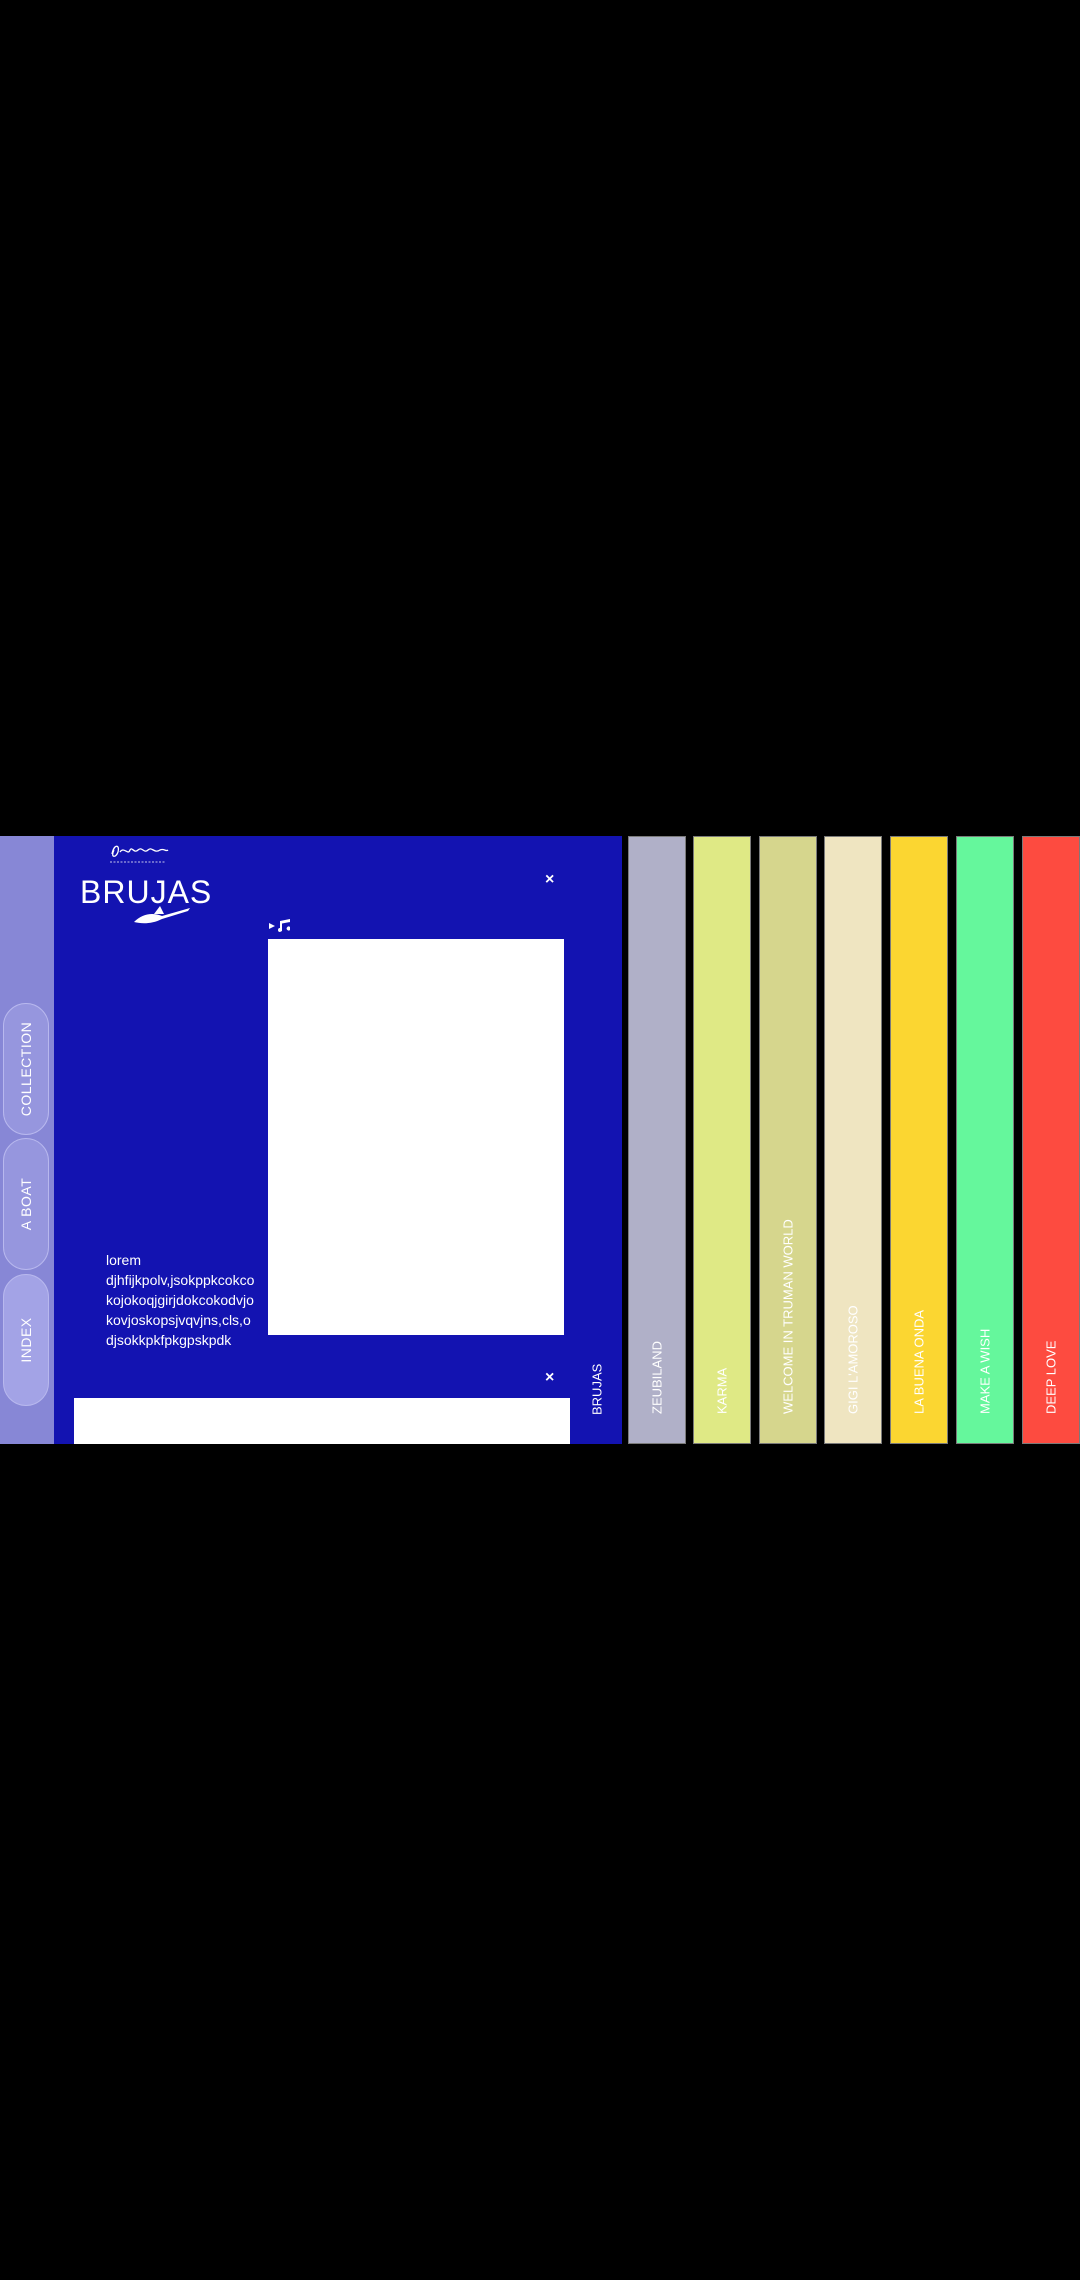 This screenshot has height=2280, width=1080. What do you see at coordinates (139, 854) in the screenshot?
I see `brand-logo` at bounding box center [139, 854].